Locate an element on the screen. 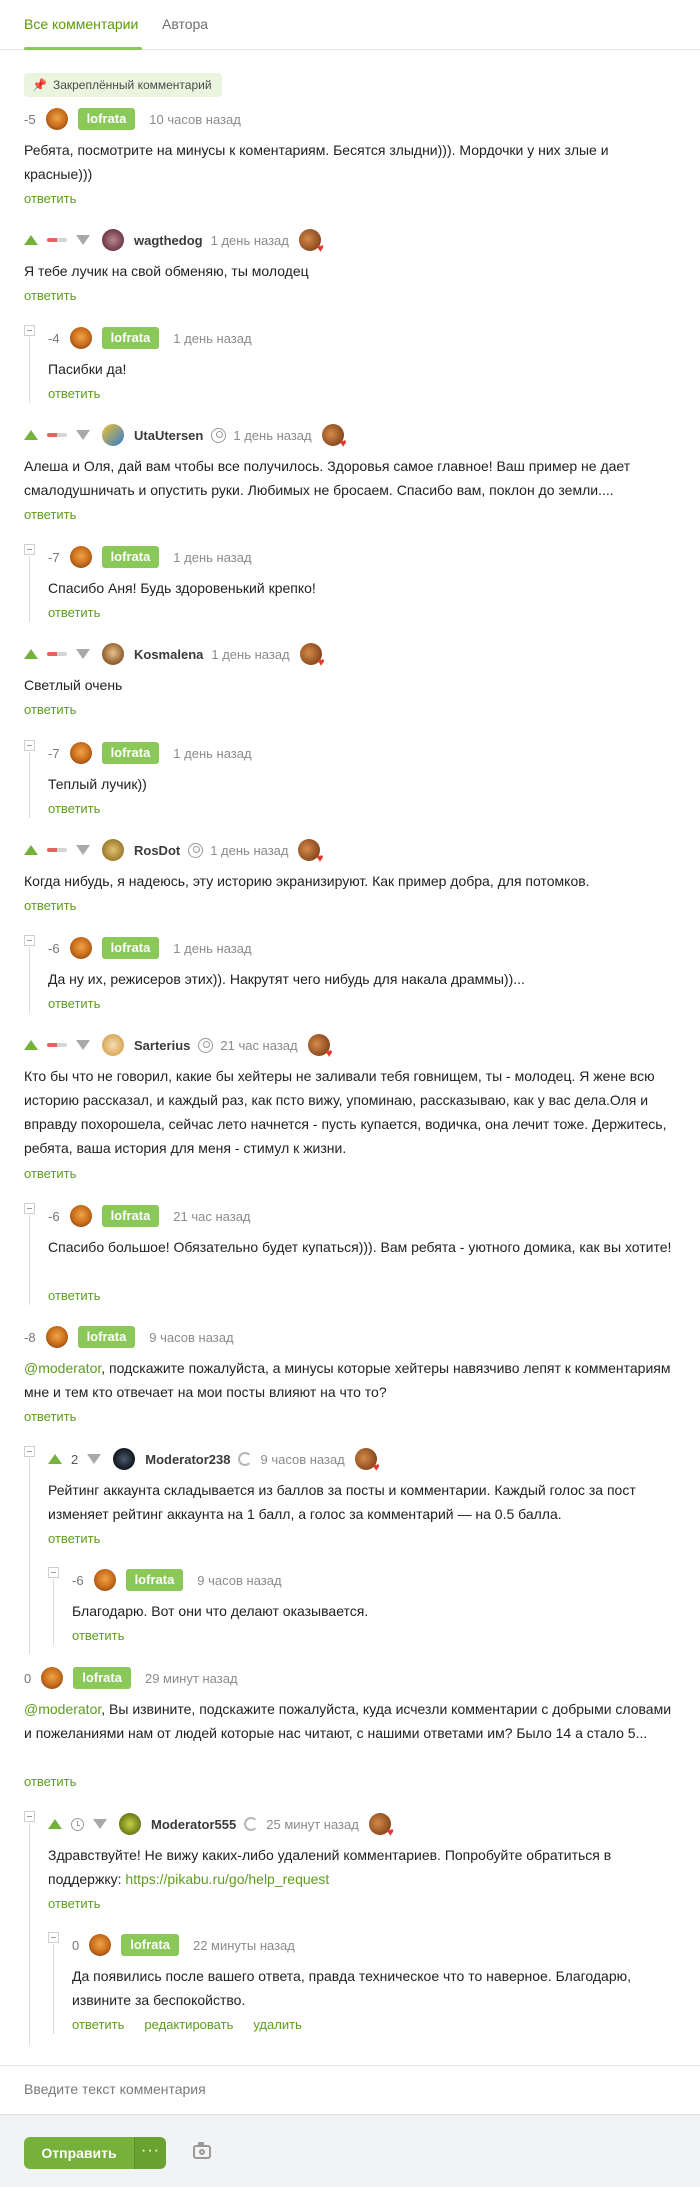 The width and height of the screenshot is (700, 2187). tab-all-comments: Все комментарии is located at coordinates (81, 24).